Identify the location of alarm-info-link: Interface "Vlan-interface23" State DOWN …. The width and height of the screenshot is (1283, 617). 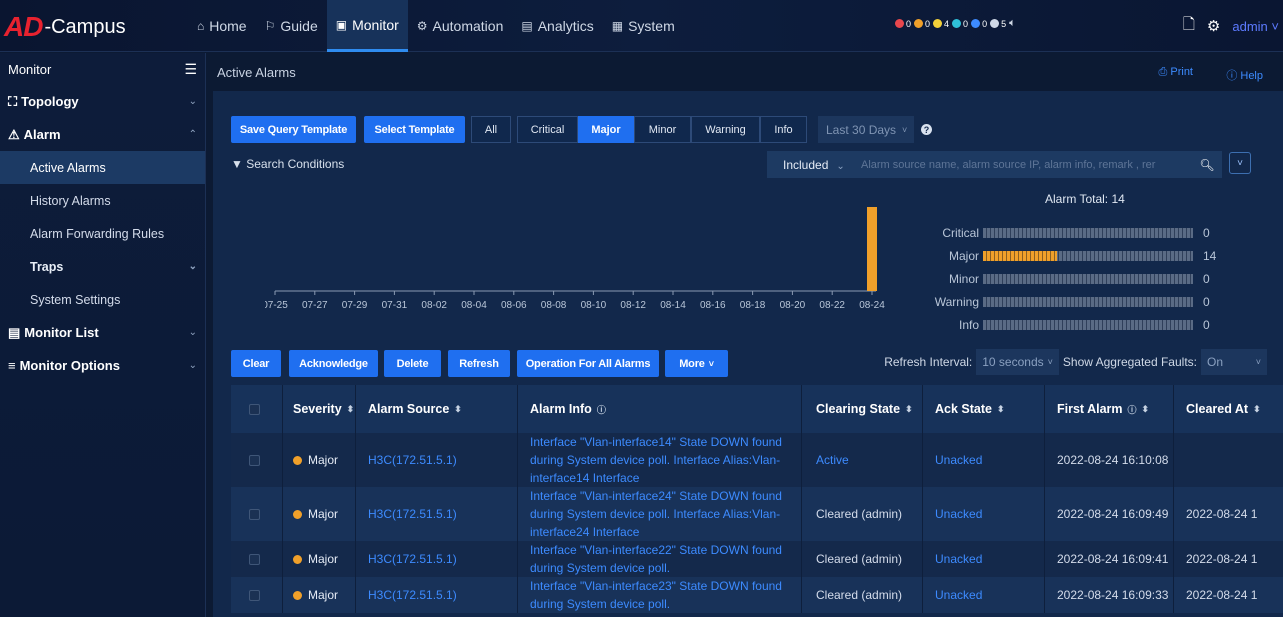
(660, 595).